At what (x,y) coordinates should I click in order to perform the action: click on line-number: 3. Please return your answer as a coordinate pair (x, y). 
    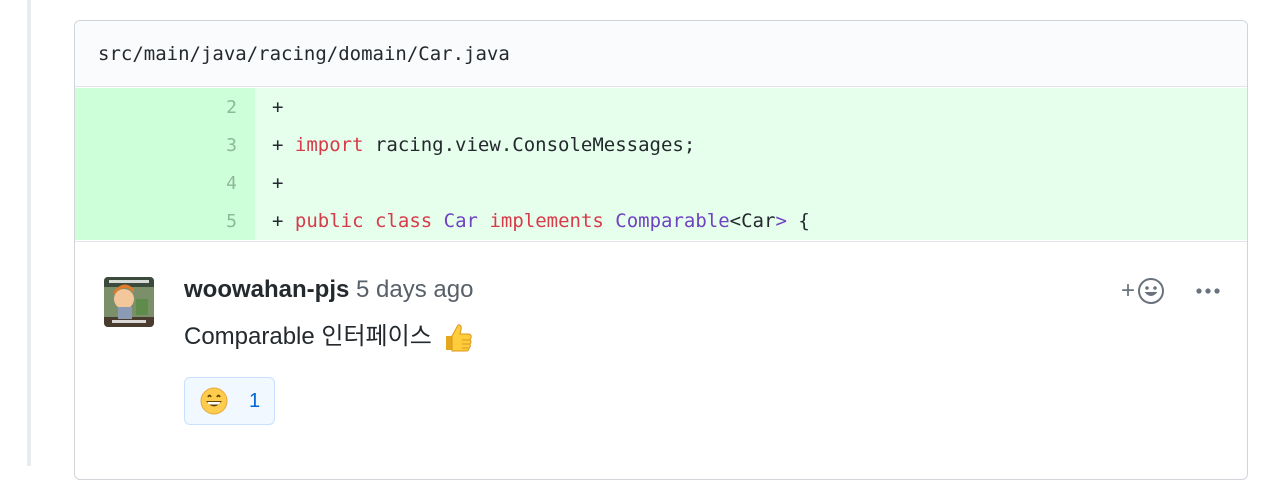
    Looking at the image, I should click on (165, 145).